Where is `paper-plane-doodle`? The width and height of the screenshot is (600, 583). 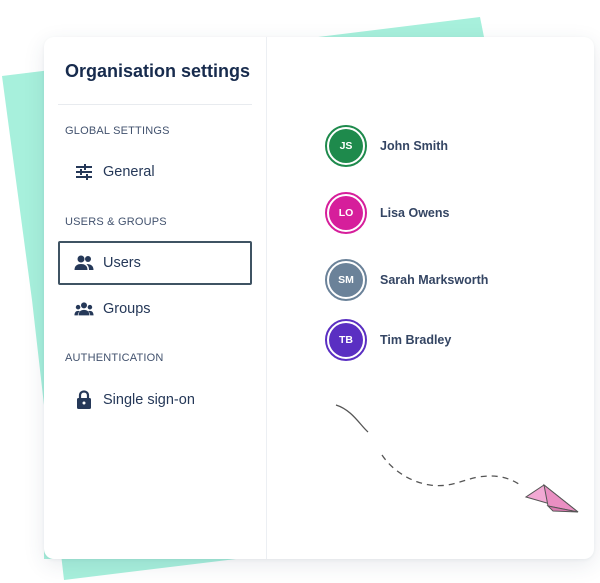 paper-plane-doodle is located at coordinates (457, 458).